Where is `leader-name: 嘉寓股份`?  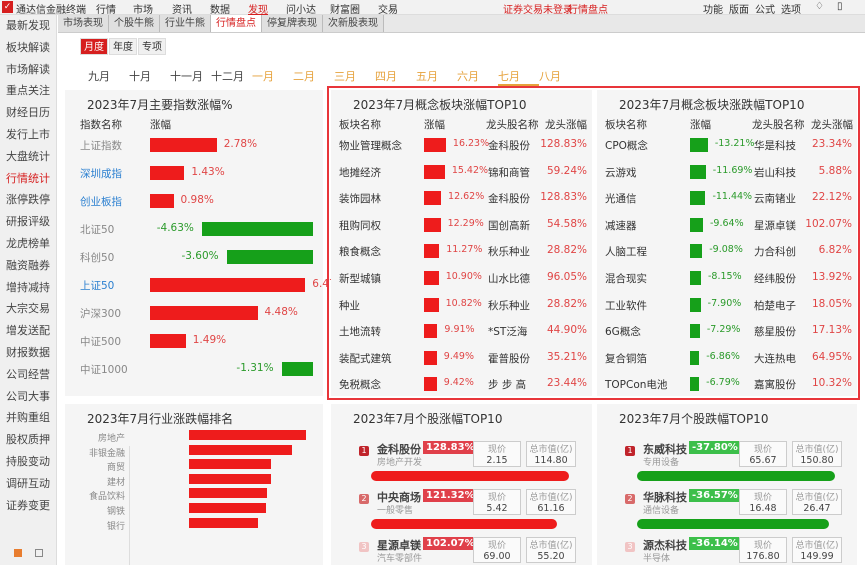
leader-name: 嘉寓股份 is located at coordinates (775, 384).